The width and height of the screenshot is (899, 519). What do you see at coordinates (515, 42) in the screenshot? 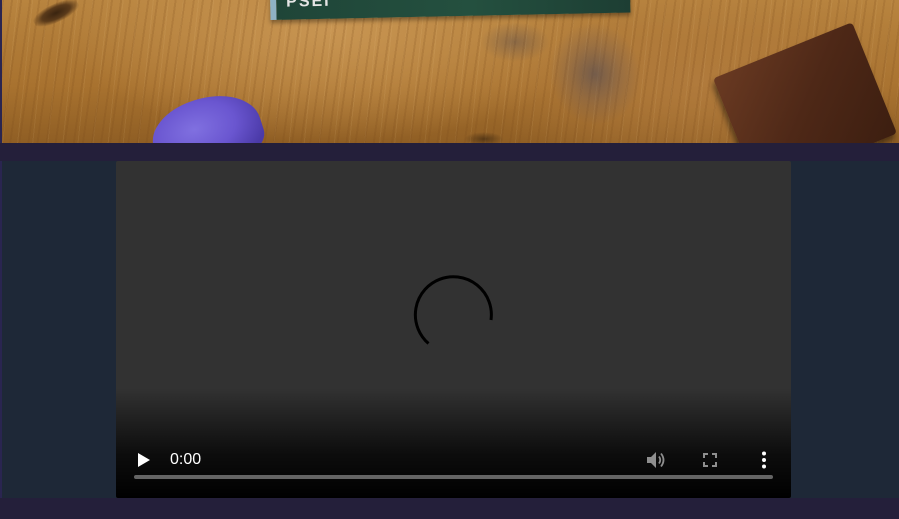
I see `graphite-smudge-small` at bounding box center [515, 42].